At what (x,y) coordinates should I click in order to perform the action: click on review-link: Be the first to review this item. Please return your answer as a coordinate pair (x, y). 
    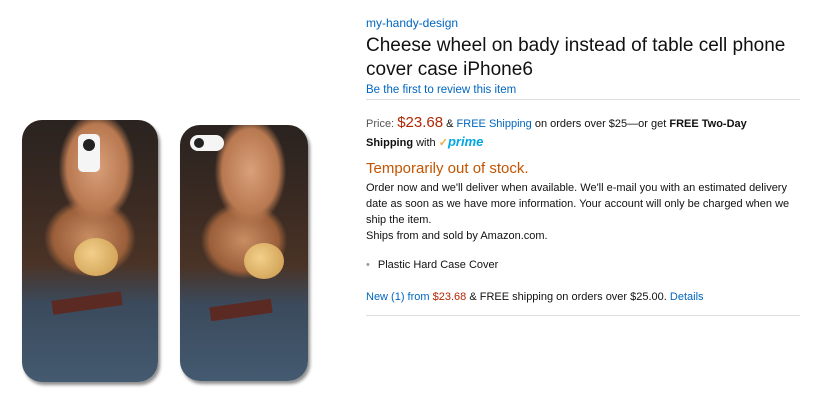
    Looking at the image, I should click on (441, 90).